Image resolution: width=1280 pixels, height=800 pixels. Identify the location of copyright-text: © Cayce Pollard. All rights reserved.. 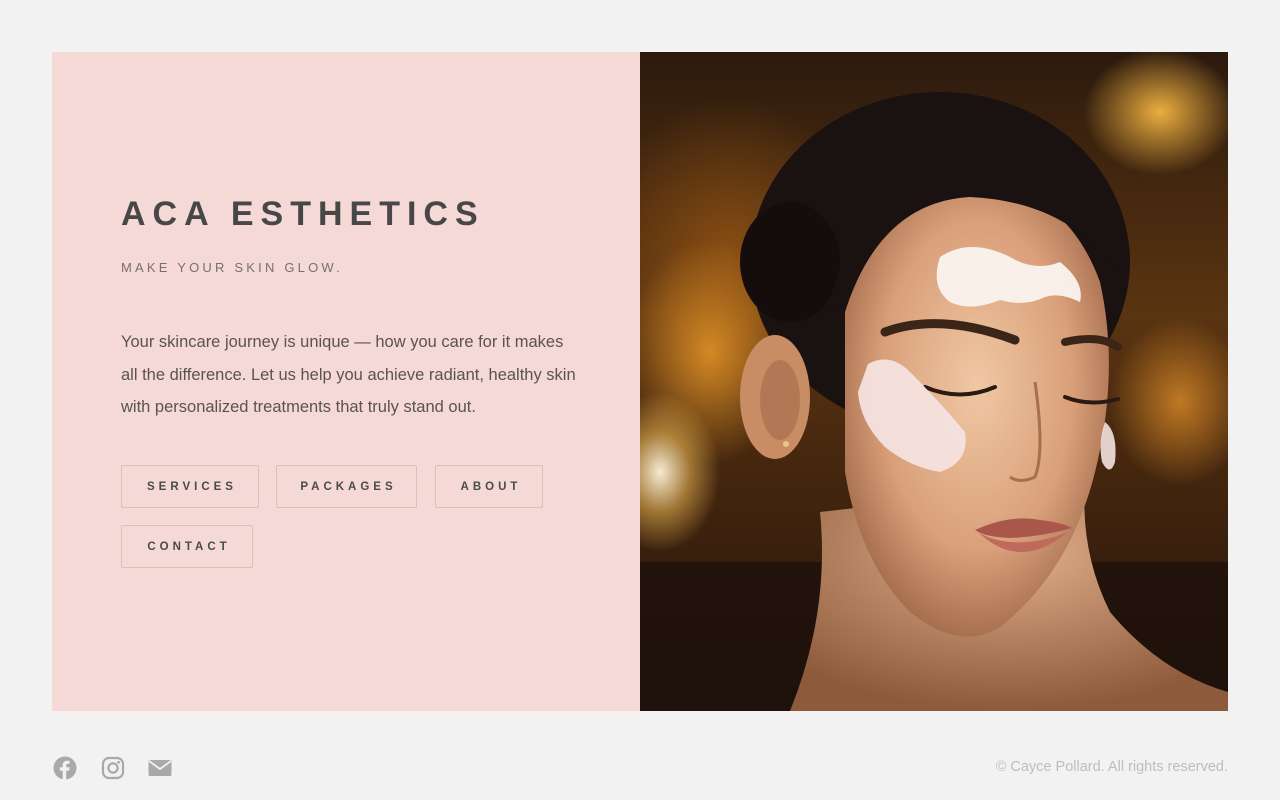
(1111, 767).